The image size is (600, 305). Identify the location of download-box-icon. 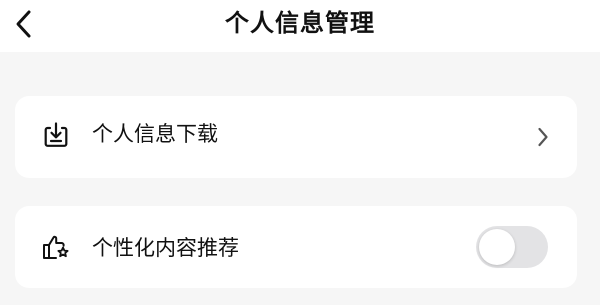
(56, 135).